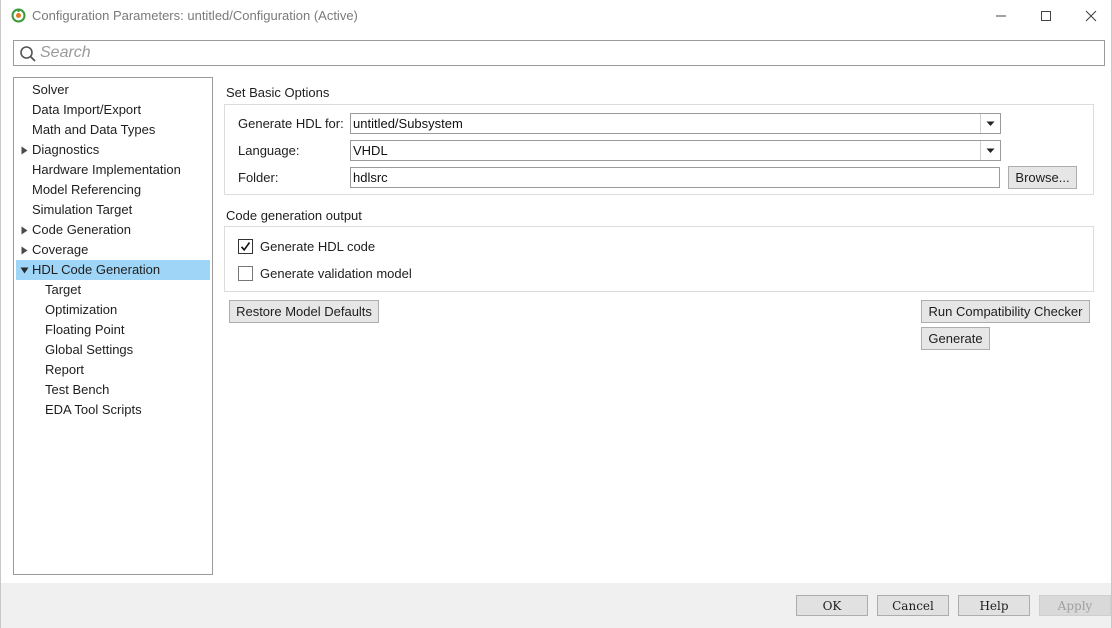 The image size is (1112, 628). Describe the element at coordinates (89, 349) in the screenshot. I see `tree-item-label: Global Settings` at that location.